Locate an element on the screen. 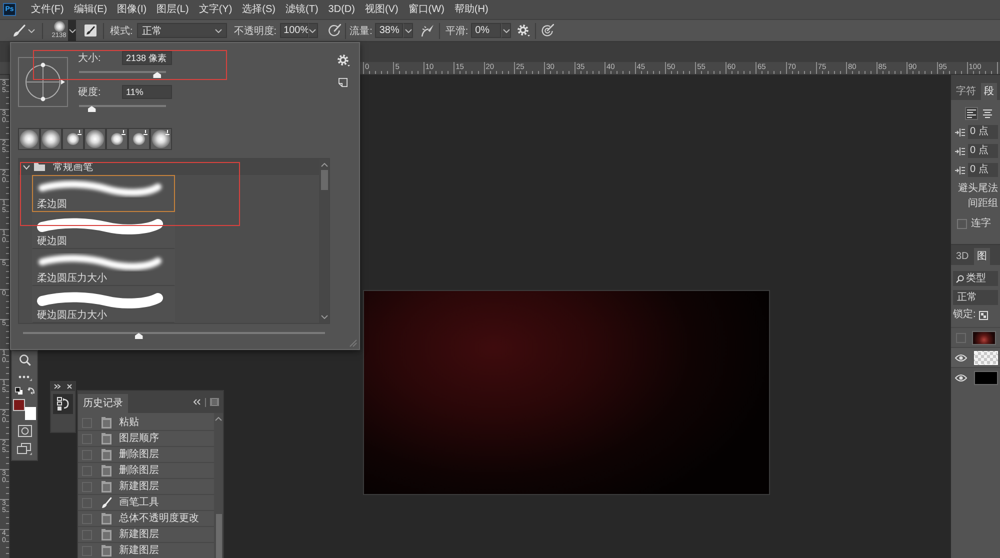 The image size is (1000, 558). airbrush-icon is located at coordinates (427, 30).